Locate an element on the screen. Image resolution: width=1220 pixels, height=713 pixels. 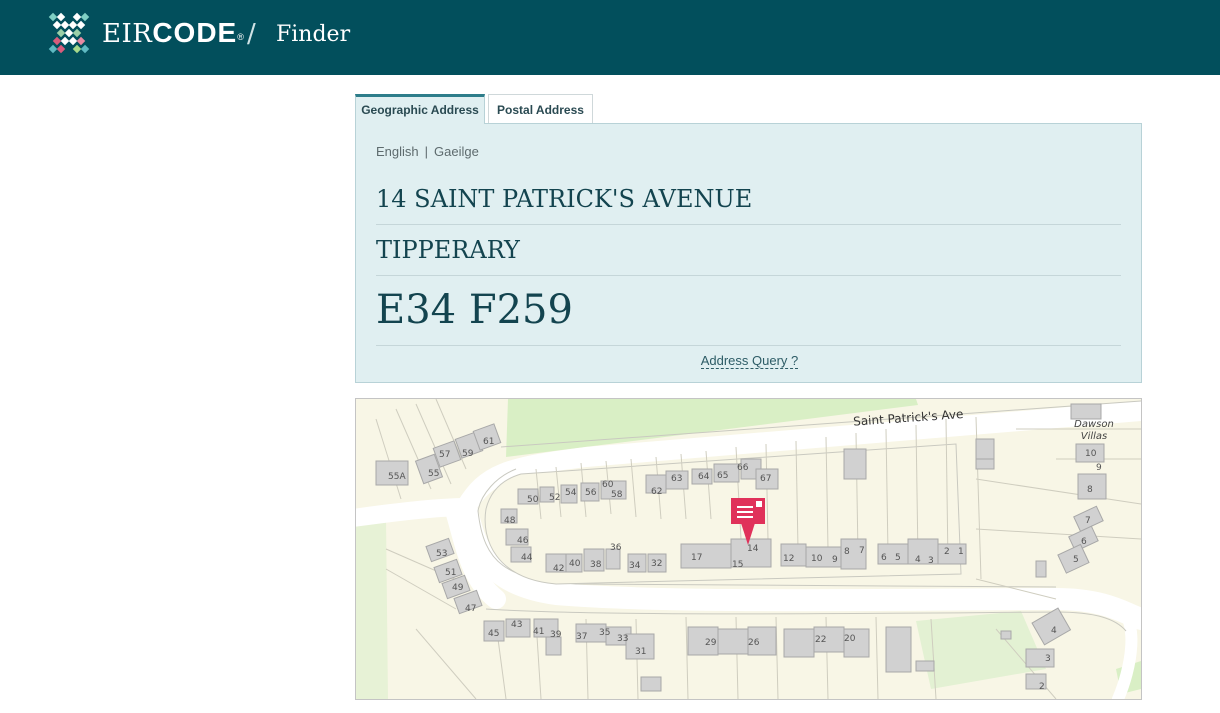
tab-geographic-address: Geographic Address is located at coordinates (420, 109).